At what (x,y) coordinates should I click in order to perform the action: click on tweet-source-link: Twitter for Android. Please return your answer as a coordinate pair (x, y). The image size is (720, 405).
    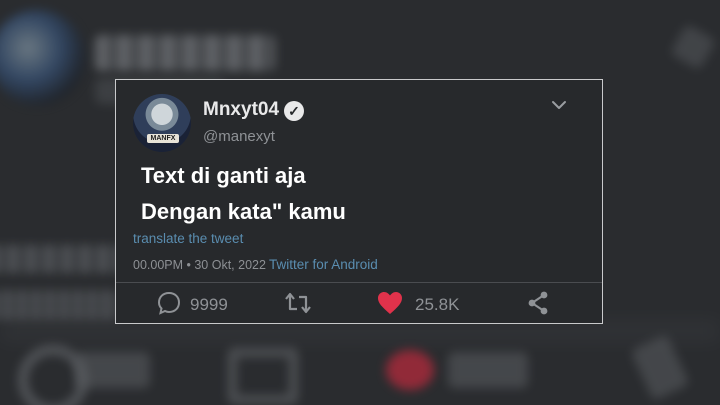
    Looking at the image, I should click on (323, 264).